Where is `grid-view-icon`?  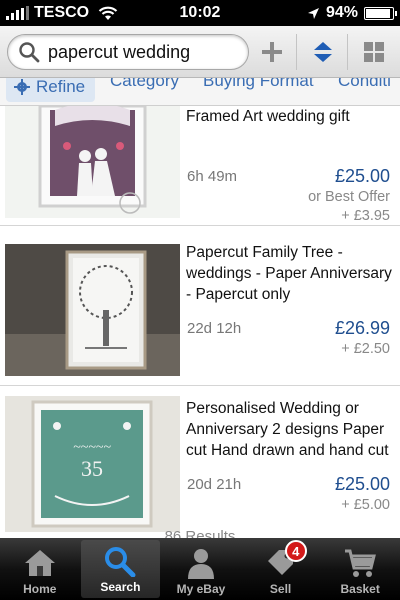
grid-view-icon is located at coordinates (374, 52).